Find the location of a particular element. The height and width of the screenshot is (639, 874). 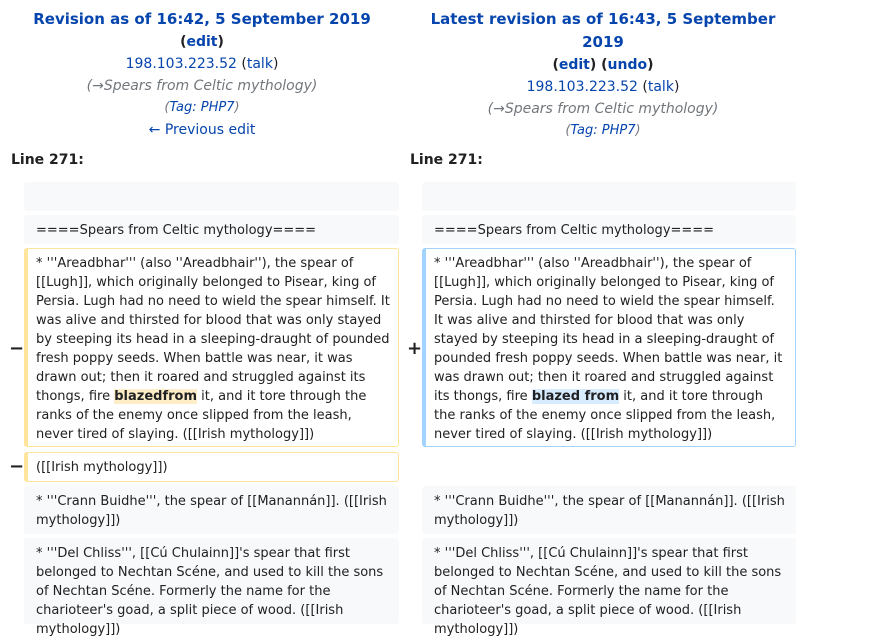

new-line-number: Line 271: is located at coordinates (446, 160).